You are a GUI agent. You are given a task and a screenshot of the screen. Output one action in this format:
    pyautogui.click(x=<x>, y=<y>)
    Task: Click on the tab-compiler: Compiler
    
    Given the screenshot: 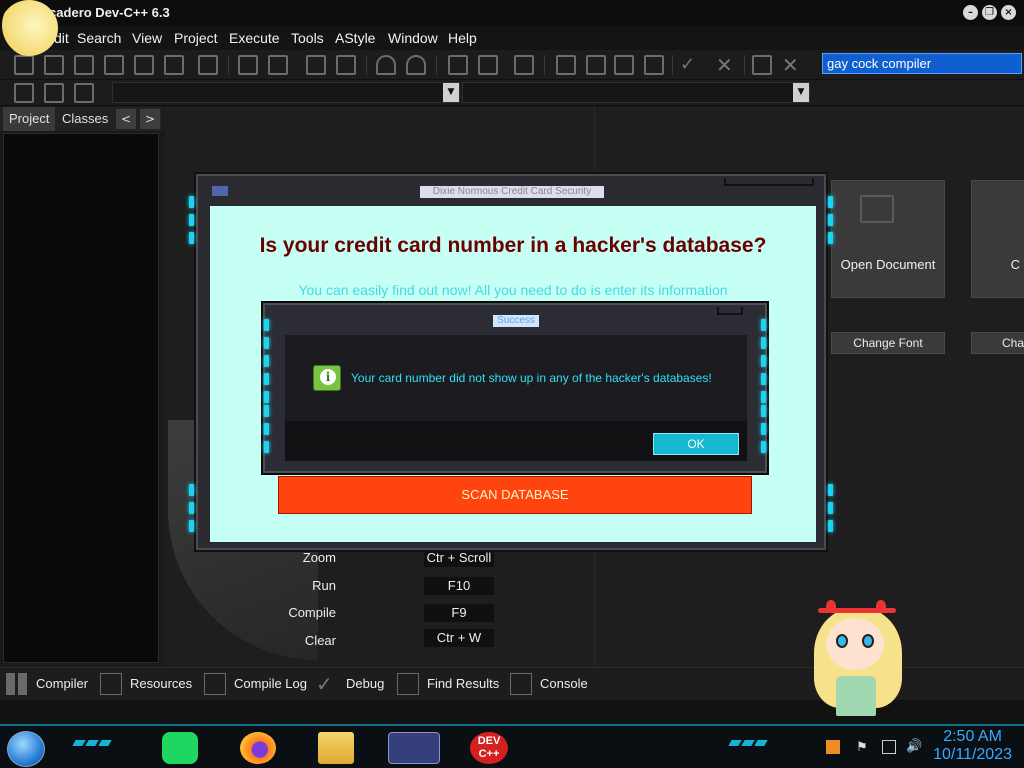 What is the action you would take?
    pyautogui.click(x=47, y=684)
    